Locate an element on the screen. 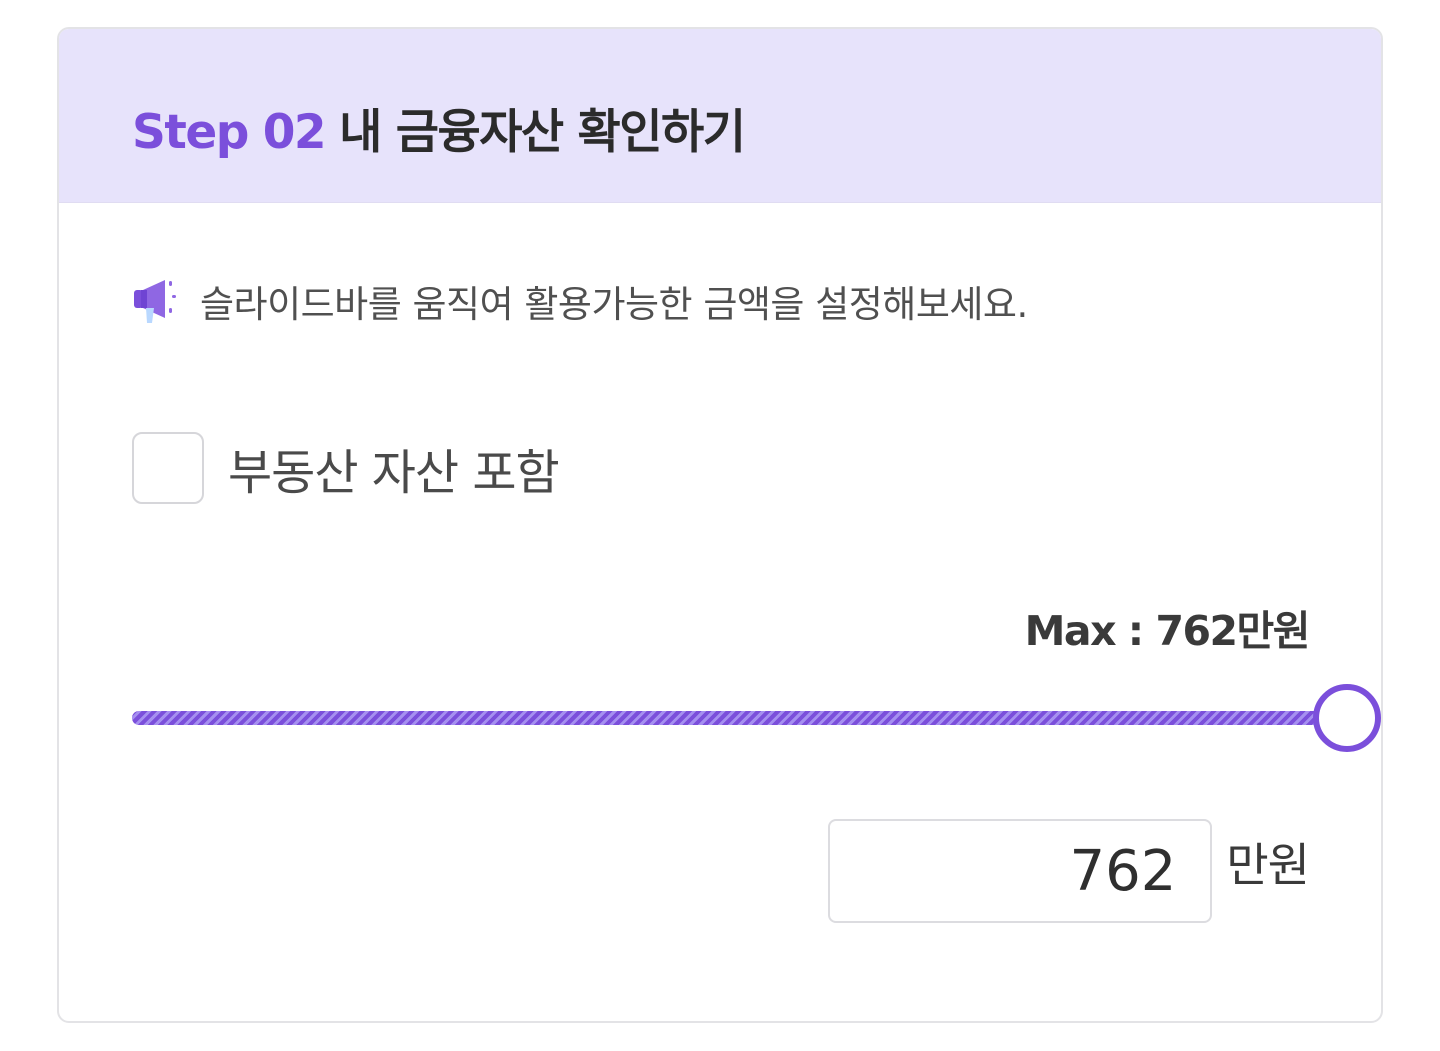  step-title-text: 내 금융자산 확인하기 is located at coordinates (542, 132).